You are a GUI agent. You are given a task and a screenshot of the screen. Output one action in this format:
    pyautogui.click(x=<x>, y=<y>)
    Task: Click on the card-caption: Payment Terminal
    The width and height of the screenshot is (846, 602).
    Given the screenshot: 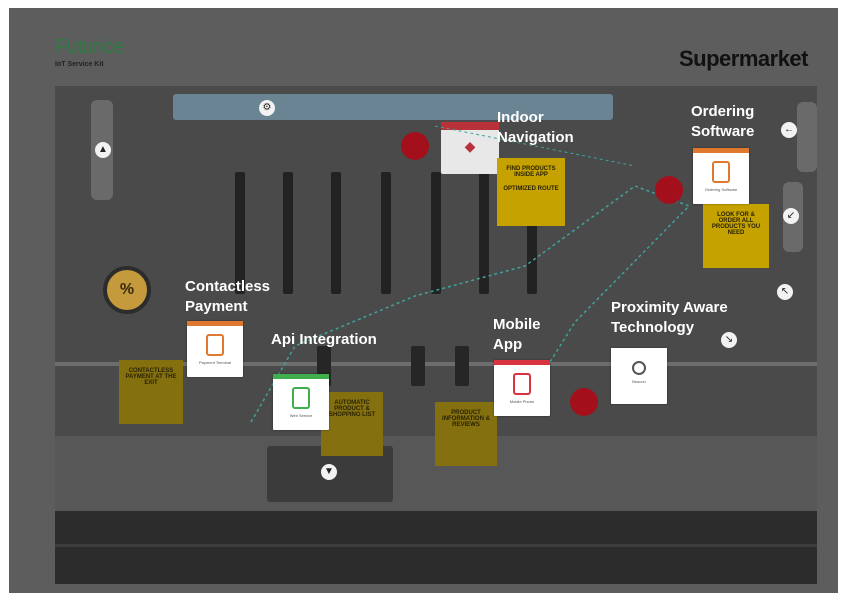 What is the action you would take?
    pyautogui.click(x=215, y=362)
    